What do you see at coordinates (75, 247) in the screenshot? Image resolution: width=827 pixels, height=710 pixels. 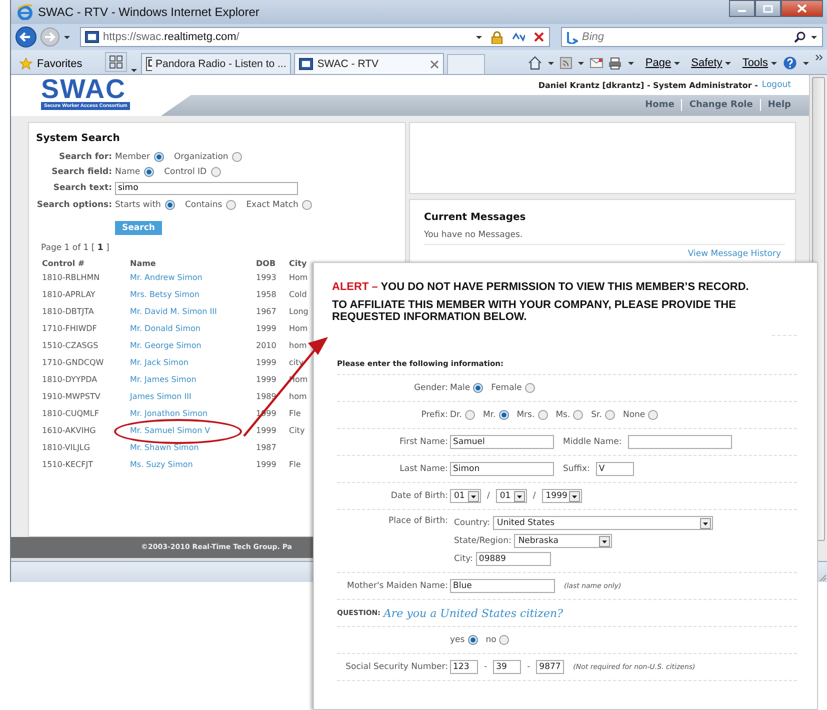 I see `pagination-text: Page 1 of 1 [ 1 ]` at bounding box center [75, 247].